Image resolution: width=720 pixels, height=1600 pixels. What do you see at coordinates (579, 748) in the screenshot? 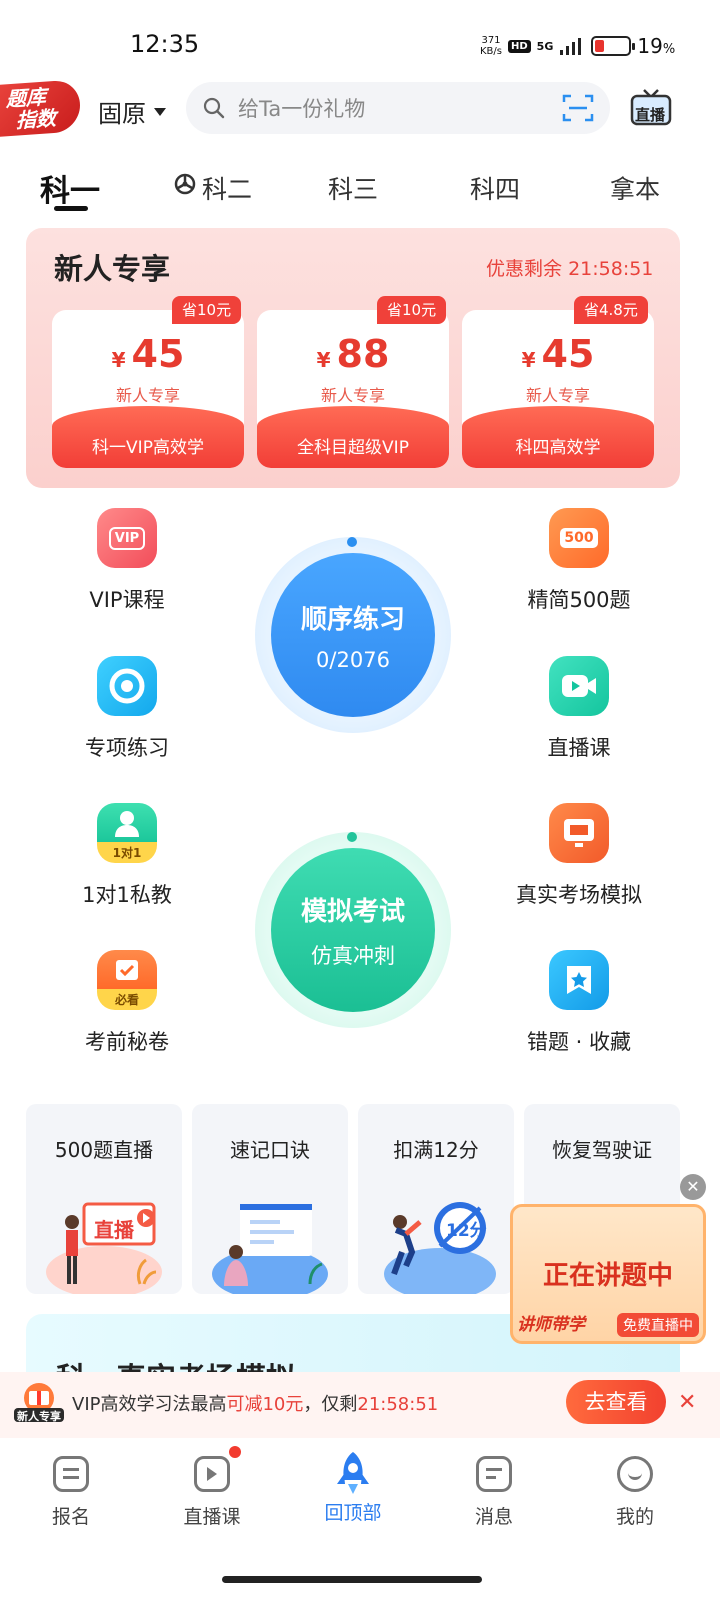
I see `grid-label: 直播课` at bounding box center [579, 748].